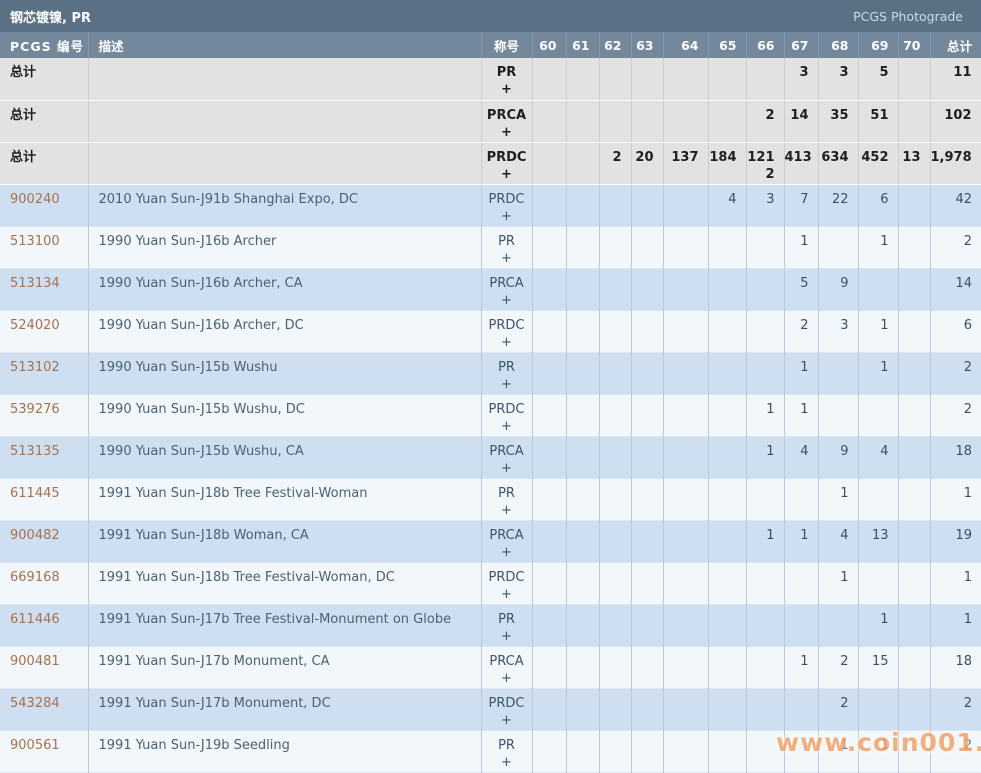 This screenshot has height=773, width=981. I want to click on description-cell: 1991 Yuan Sun-J18b Woman, CA, so click(285, 541).